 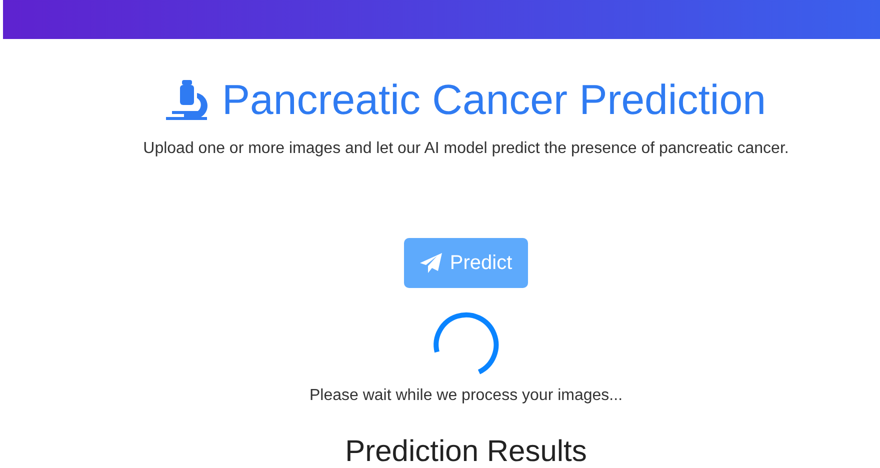 I want to click on results-heading: Prediction Results, so click(x=466, y=451).